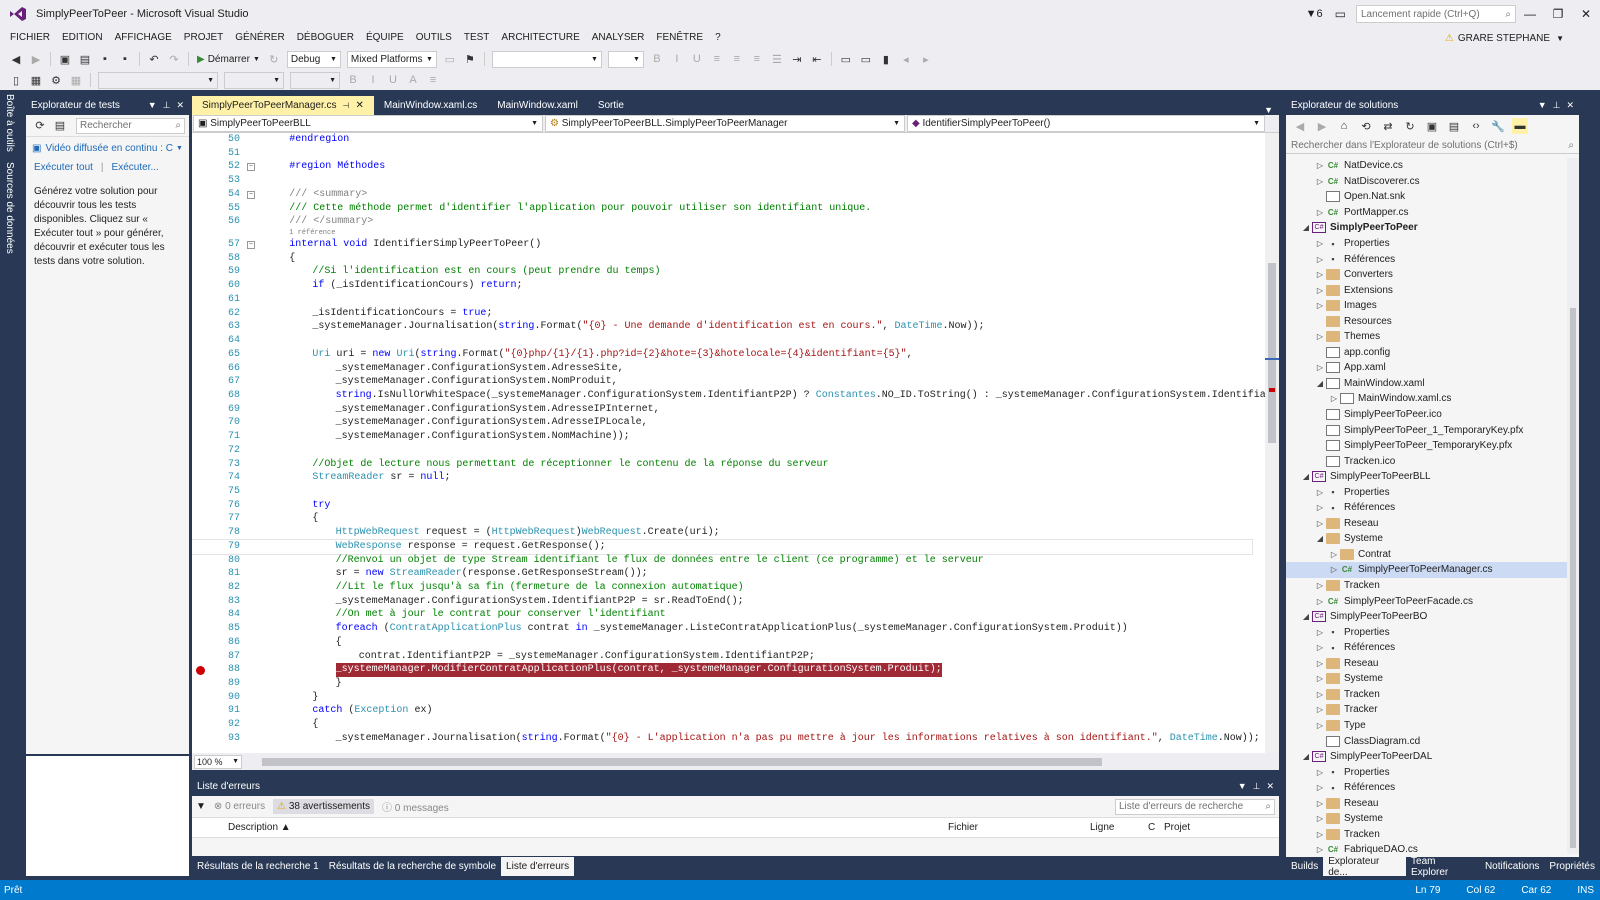 The image size is (1600, 900). Describe the element at coordinates (1432, 710) in the screenshot. I see `tree-node: ▷ Tracker` at that location.